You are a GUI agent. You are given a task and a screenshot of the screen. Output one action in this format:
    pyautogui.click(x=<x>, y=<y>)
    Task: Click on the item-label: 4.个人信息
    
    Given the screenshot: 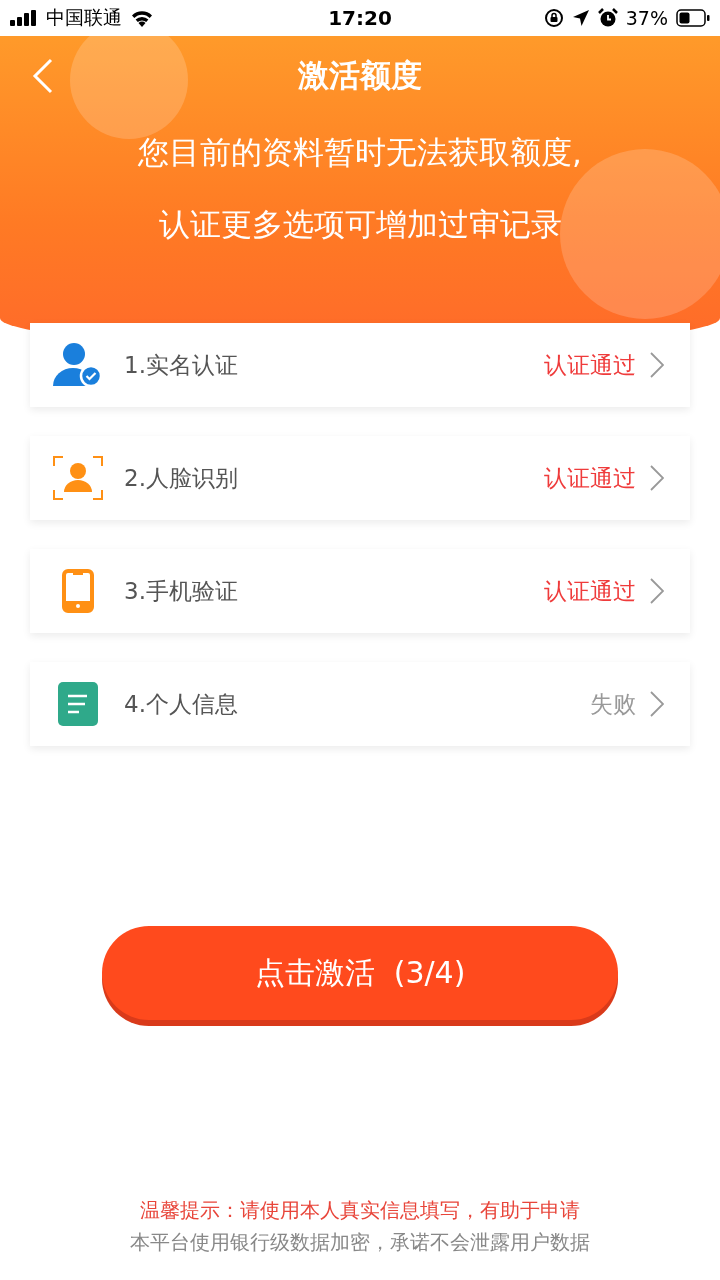 What is the action you would take?
    pyautogui.click(x=181, y=704)
    